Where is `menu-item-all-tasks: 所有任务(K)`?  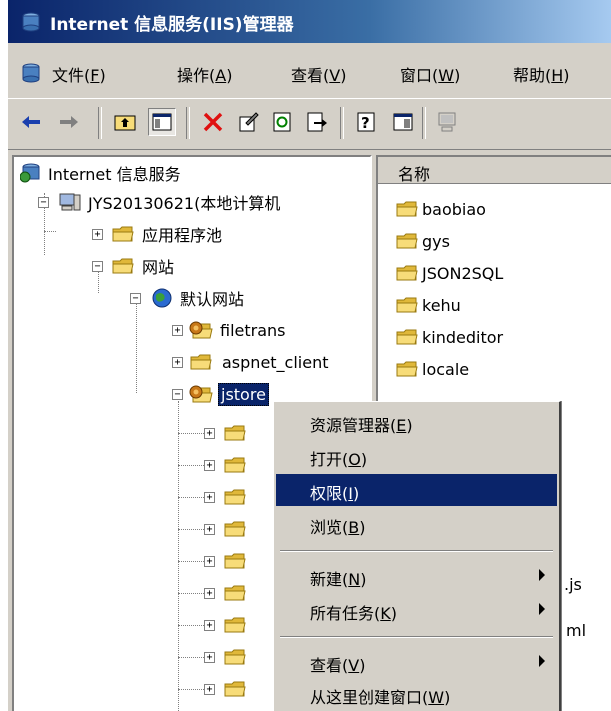
menu-item-all-tasks: 所有任务(K) is located at coordinates (416, 610).